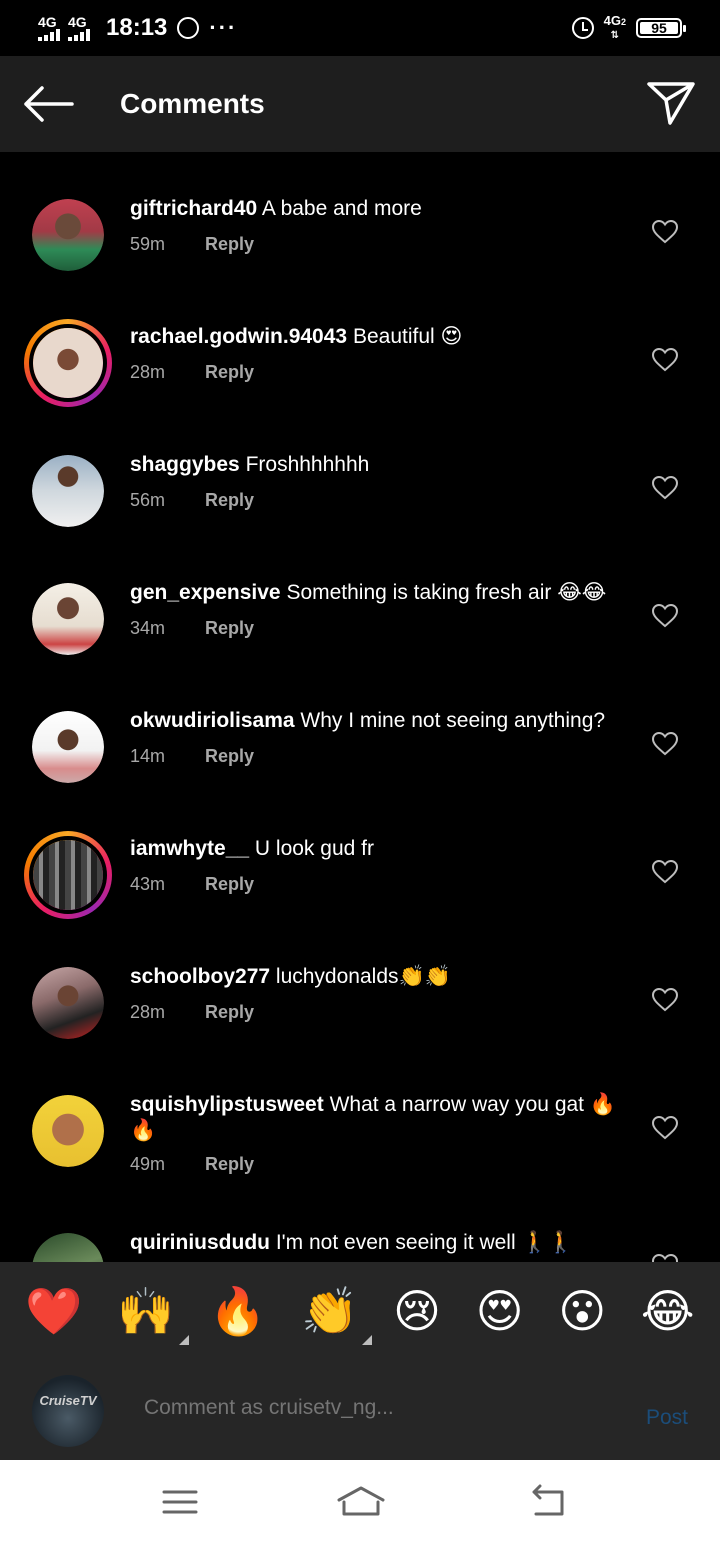  What do you see at coordinates (671, 103) in the screenshot?
I see `send-direct-icon` at bounding box center [671, 103].